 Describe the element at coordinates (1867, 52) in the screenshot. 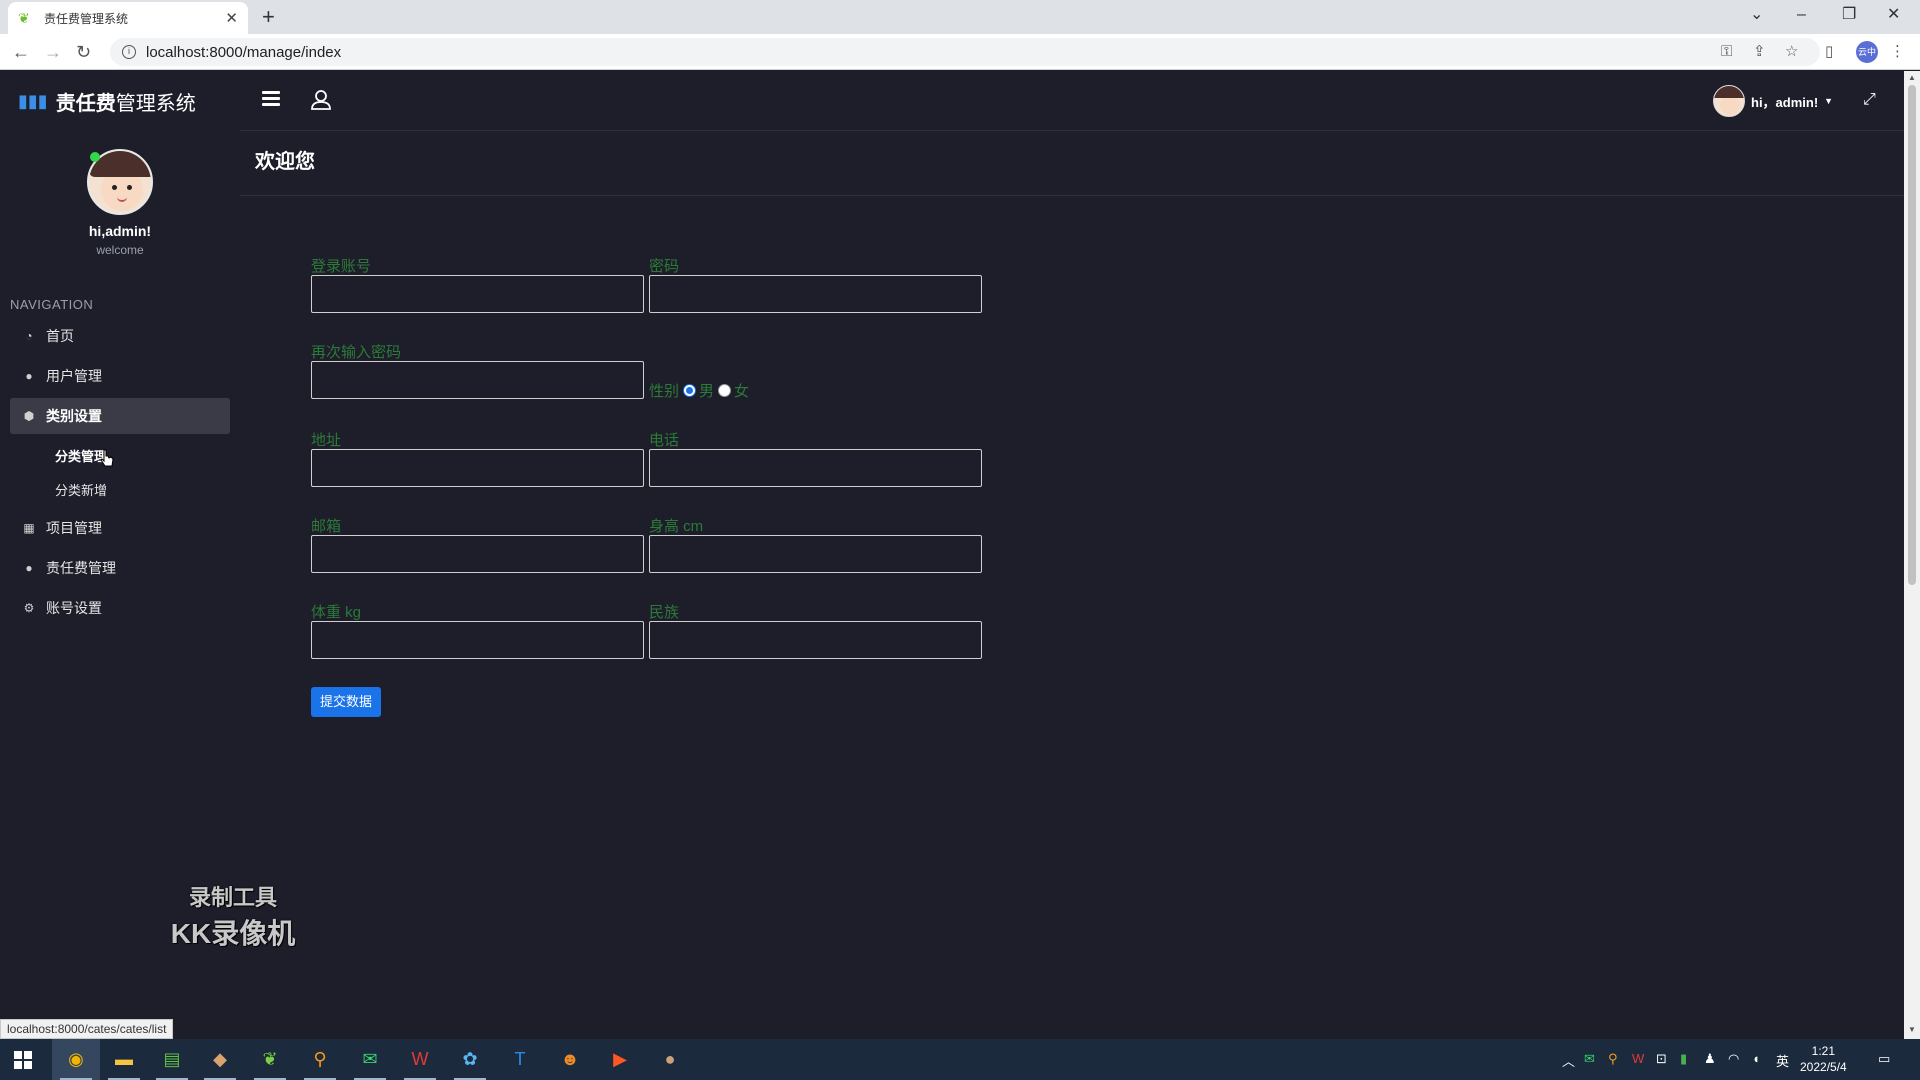

I see `profile-avatar: 云中` at that location.